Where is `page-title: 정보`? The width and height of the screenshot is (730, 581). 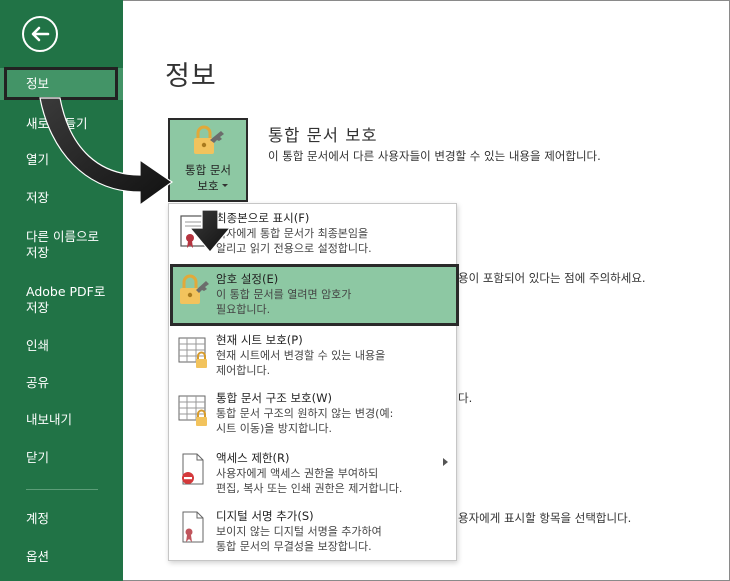 page-title: 정보 is located at coordinates (191, 76).